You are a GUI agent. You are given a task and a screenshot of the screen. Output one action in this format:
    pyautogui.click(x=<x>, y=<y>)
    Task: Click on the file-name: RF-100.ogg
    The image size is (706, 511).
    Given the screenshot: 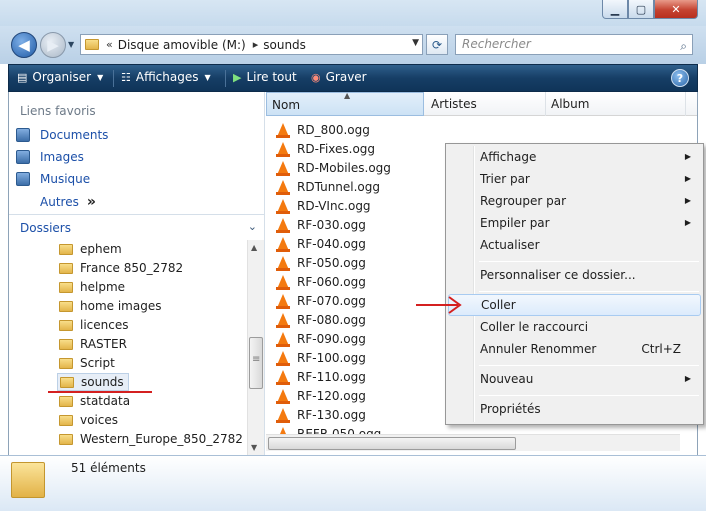 What is the action you would take?
    pyautogui.click(x=331, y=357)
    